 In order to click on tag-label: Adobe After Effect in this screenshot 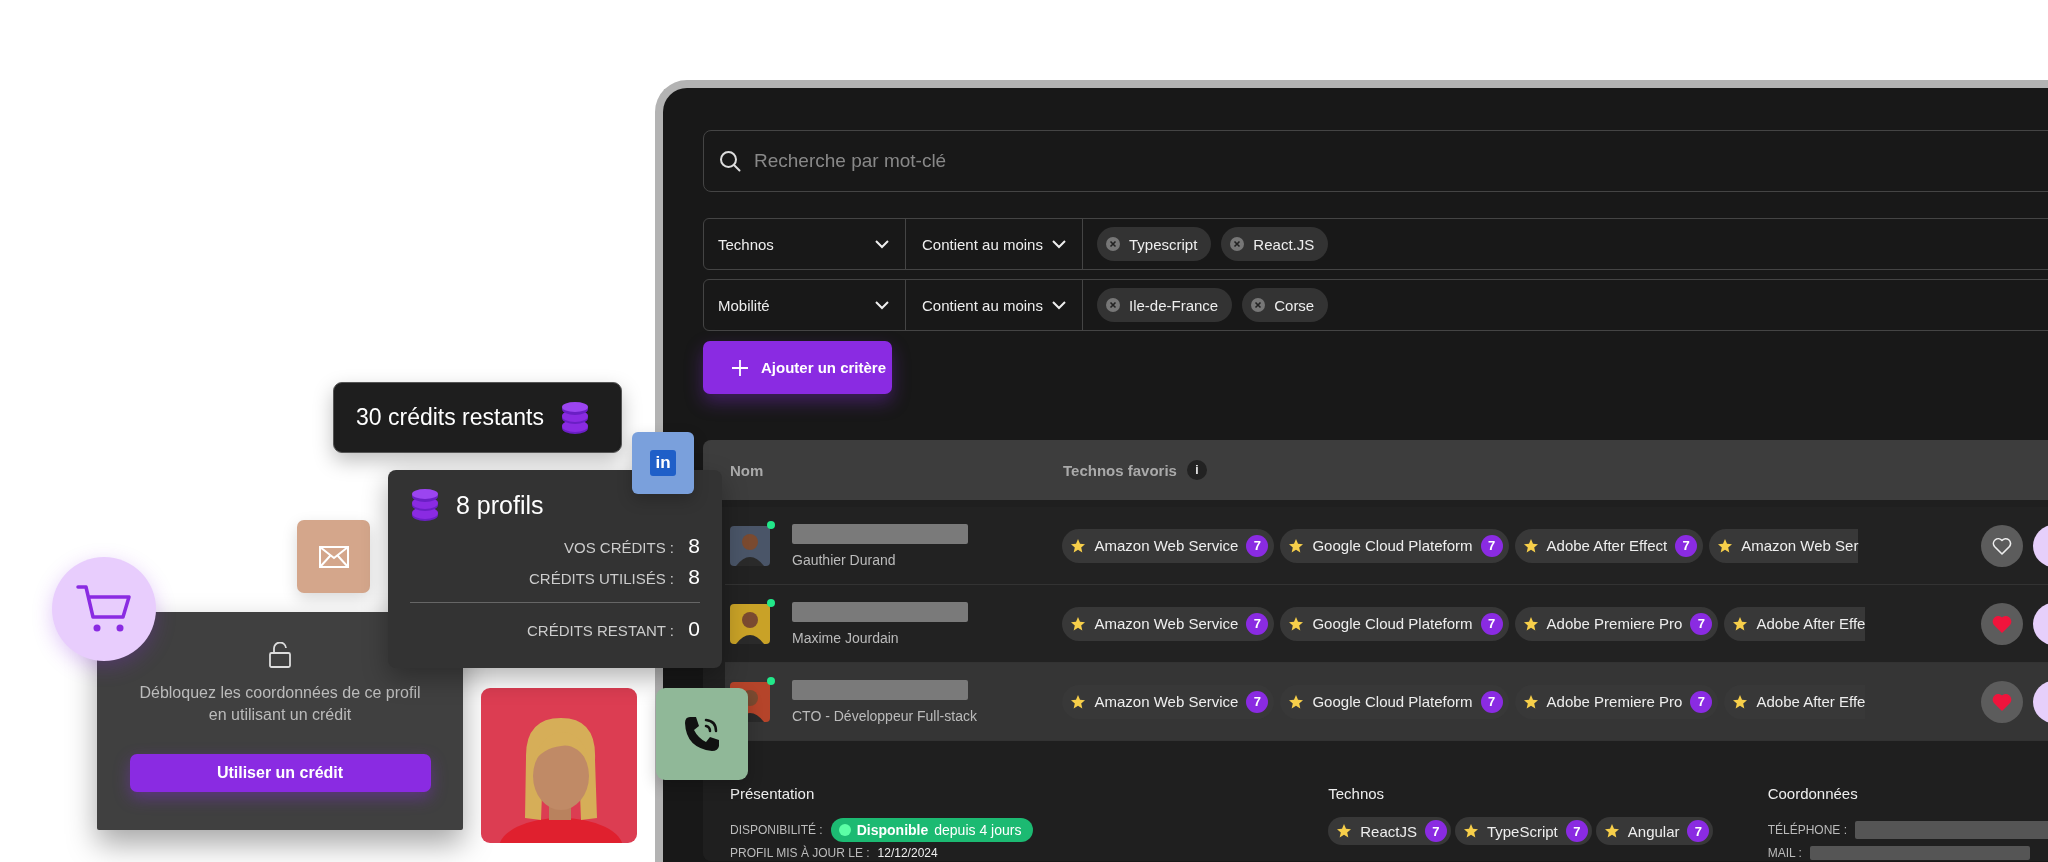, I will do `click(1607, 545)`.